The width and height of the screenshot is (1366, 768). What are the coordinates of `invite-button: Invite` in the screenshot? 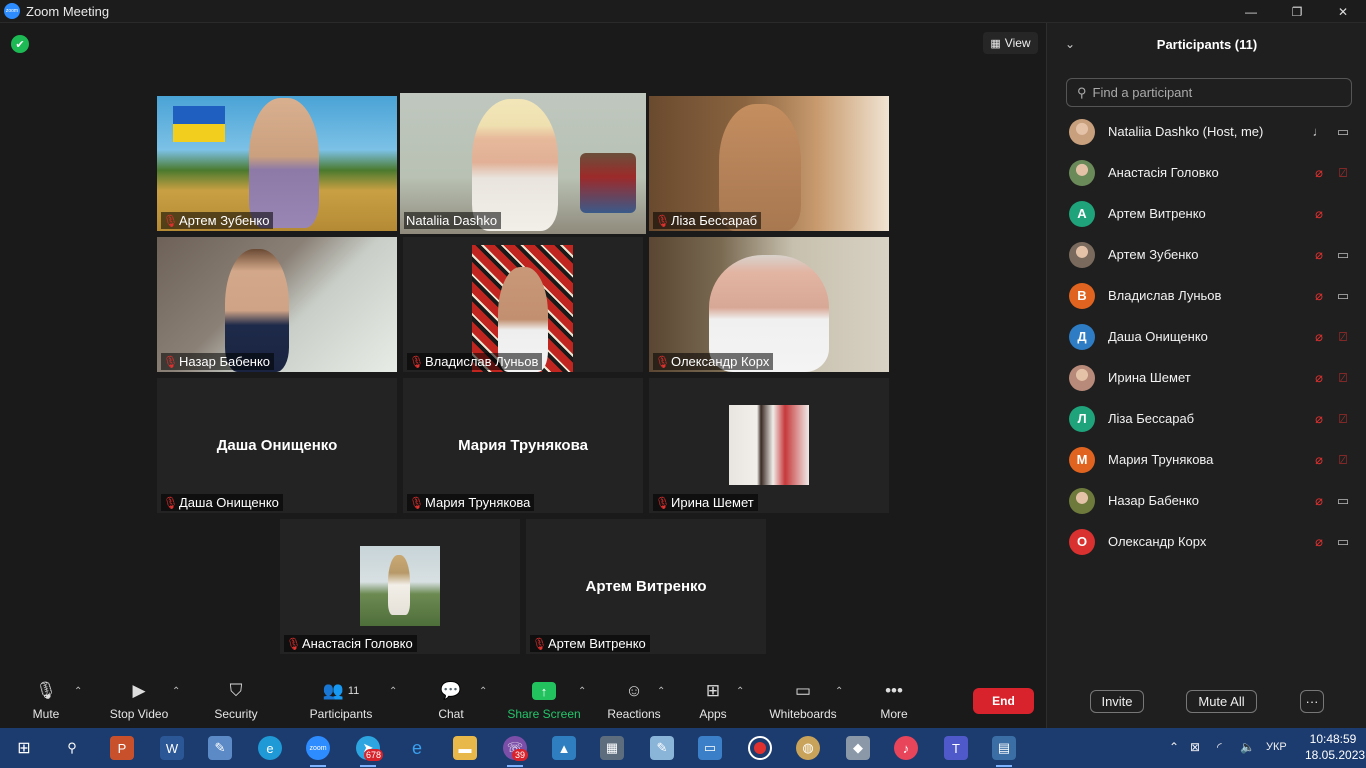 It's located at (1117, 701).